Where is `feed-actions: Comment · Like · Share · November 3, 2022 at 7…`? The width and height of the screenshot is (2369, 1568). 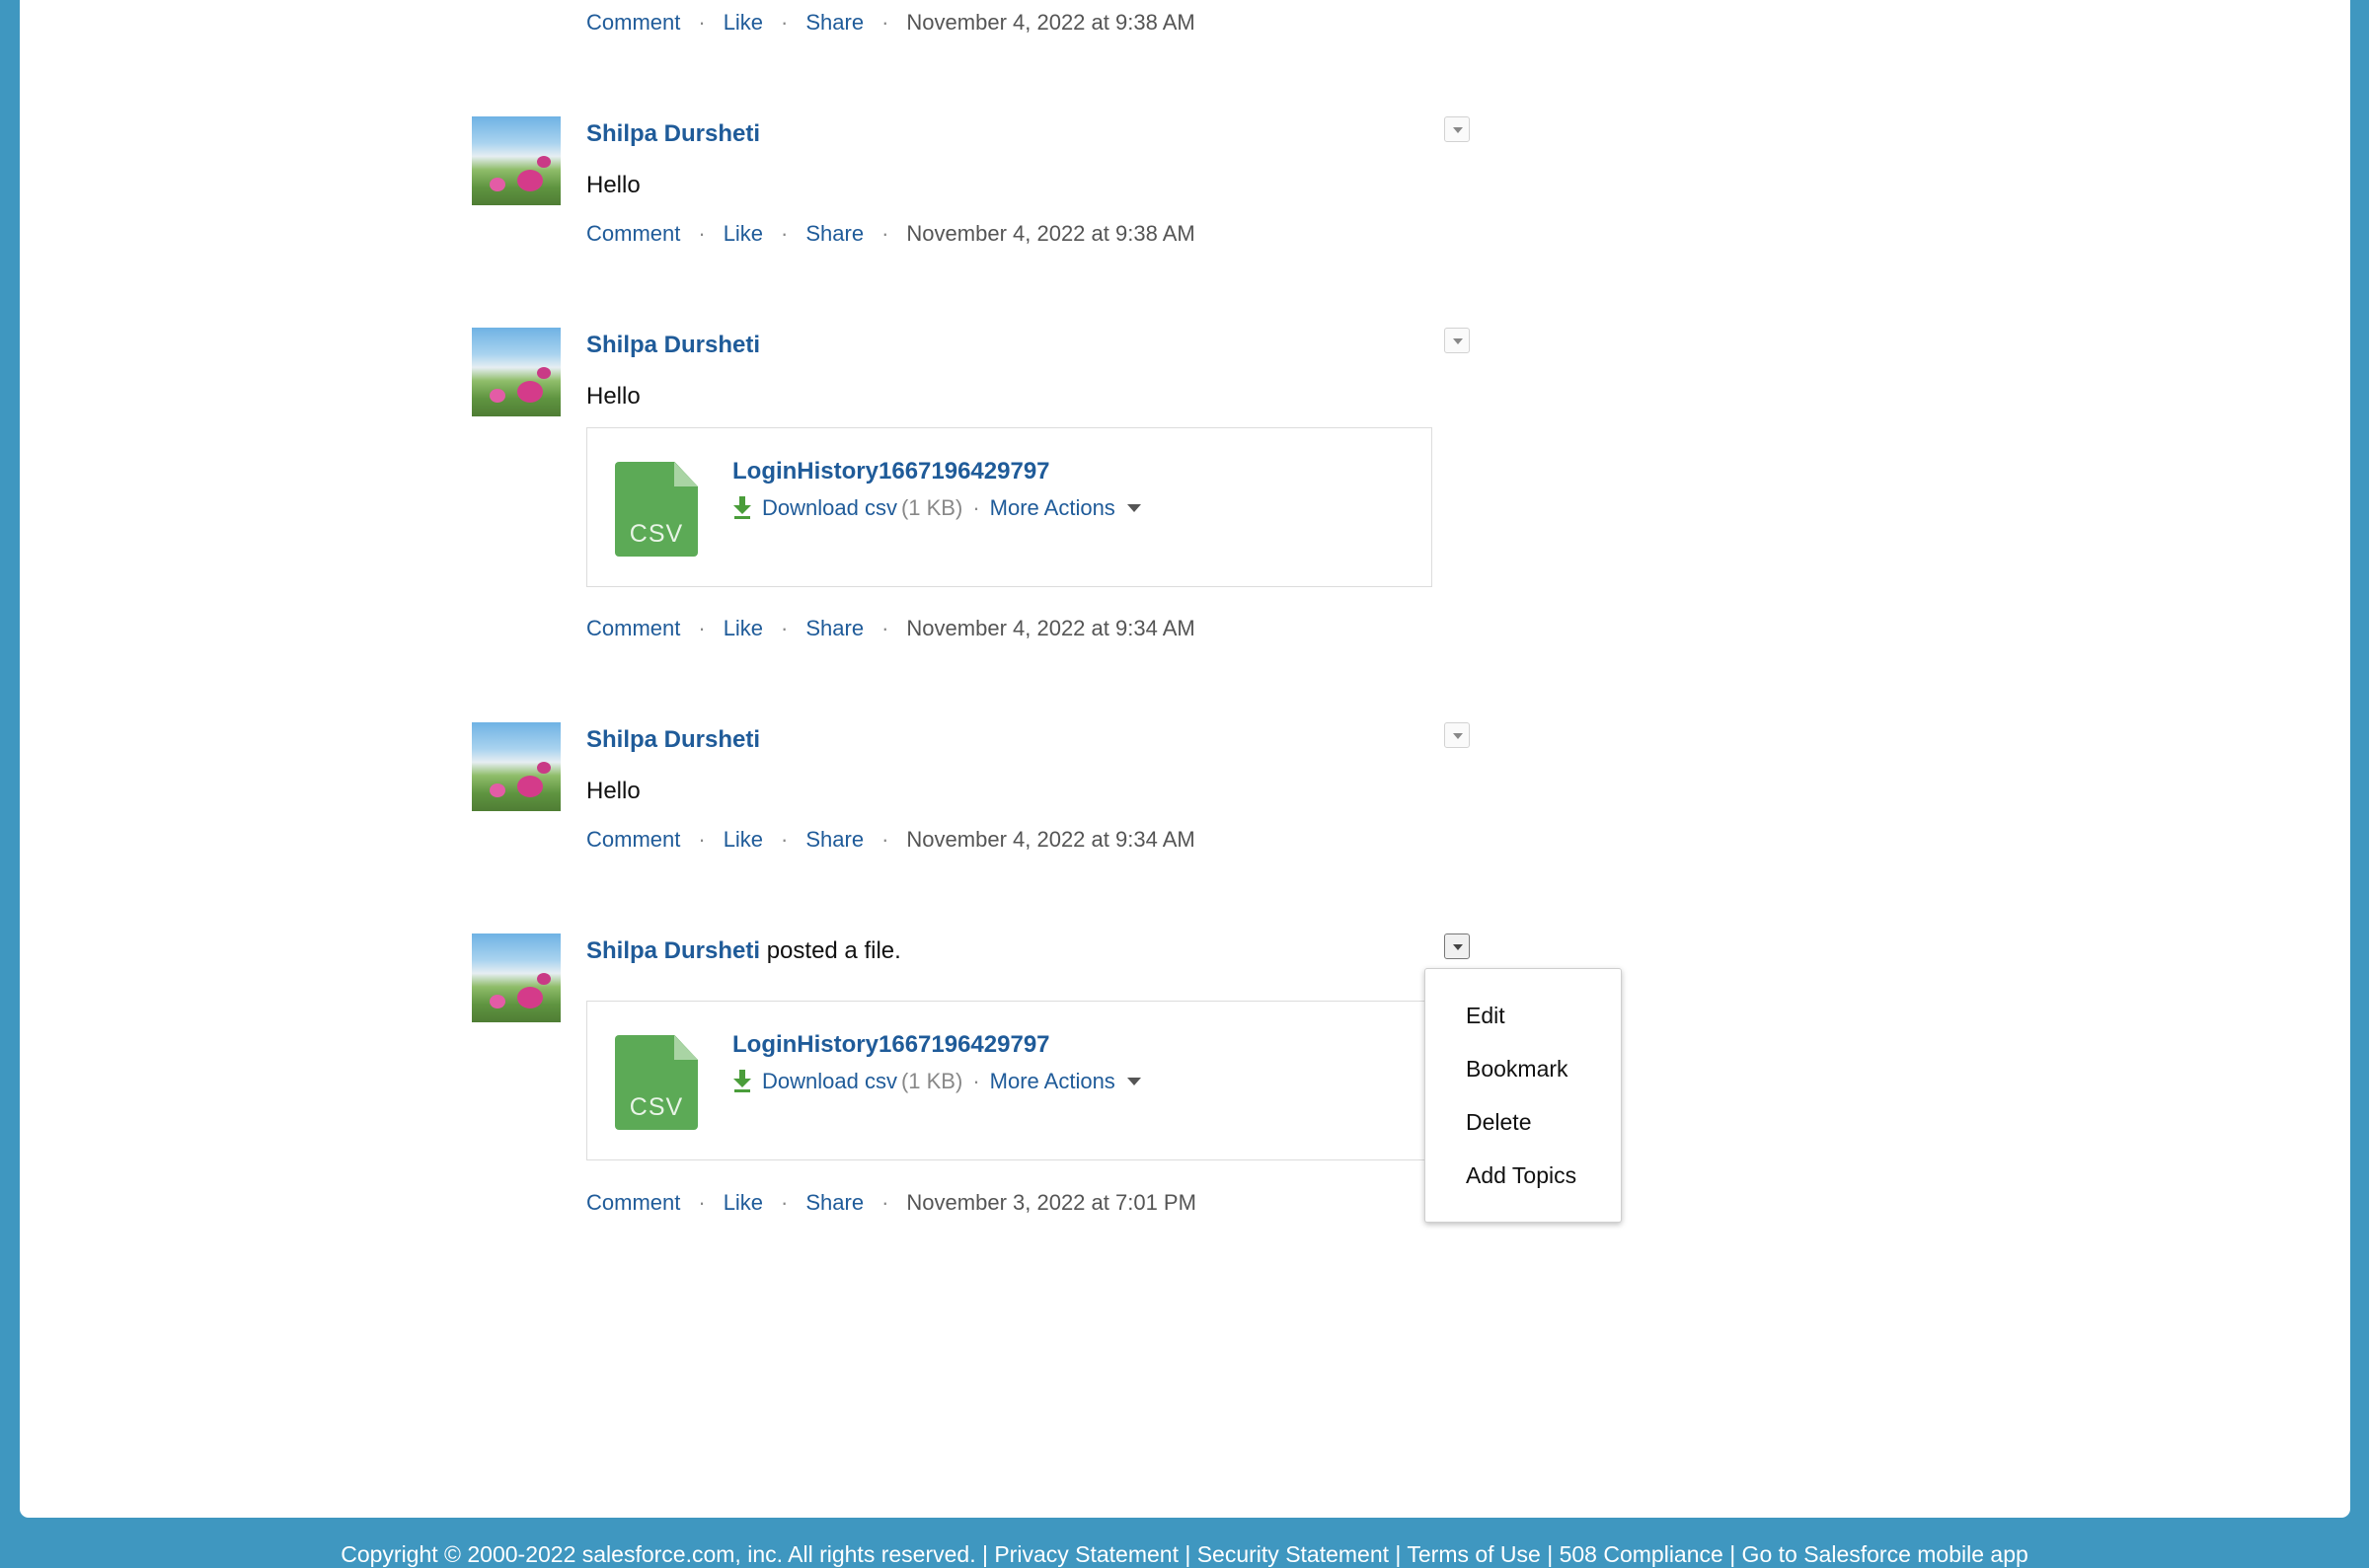 feed-actions: Comment · Like · Share · November 3, 2022 at 7… is located at coordinates (891, 1203).